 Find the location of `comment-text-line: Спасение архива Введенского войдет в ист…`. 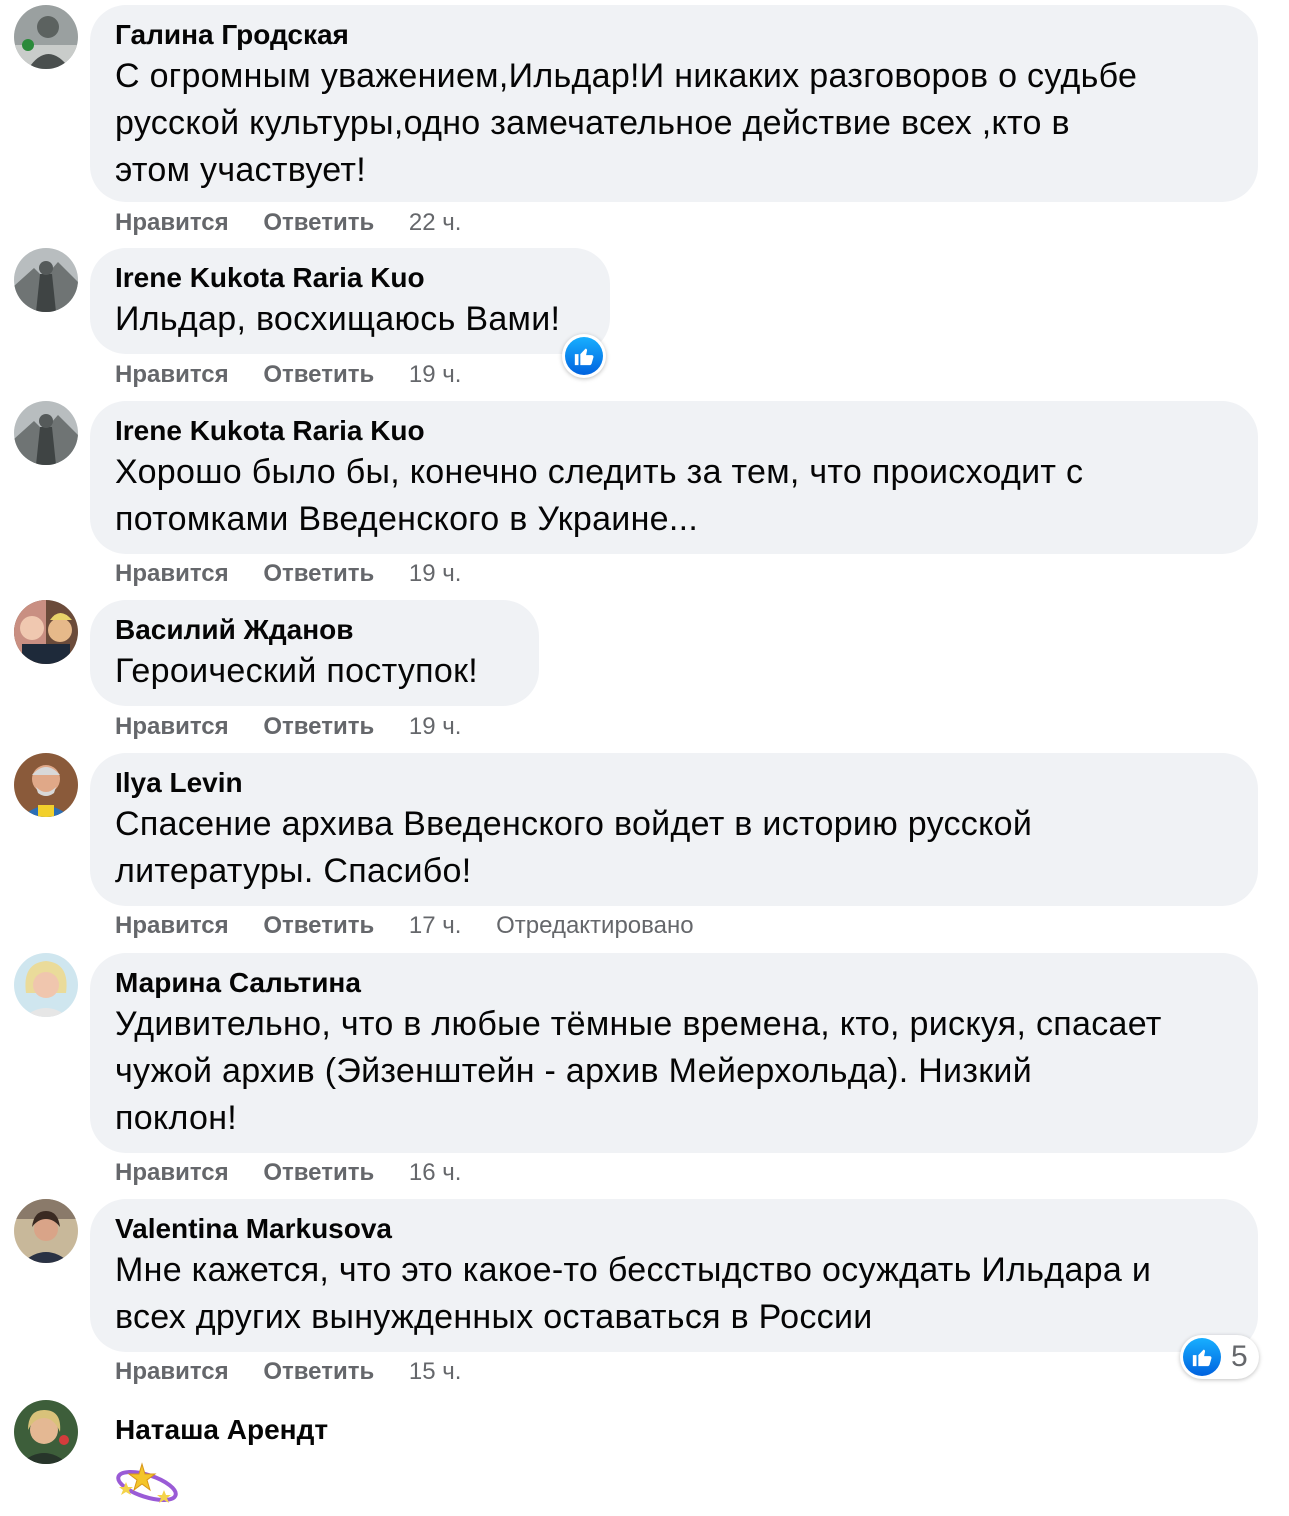

comment-text-line: Спасение архива Введенского войдет в ист… is located at coordinates (574, 824).